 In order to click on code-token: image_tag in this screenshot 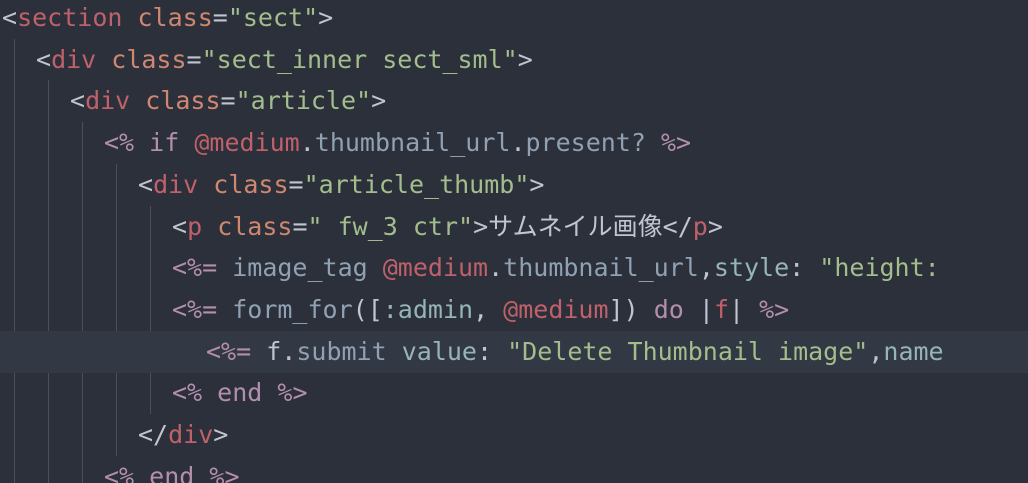, I will do `click(300, 268)`.